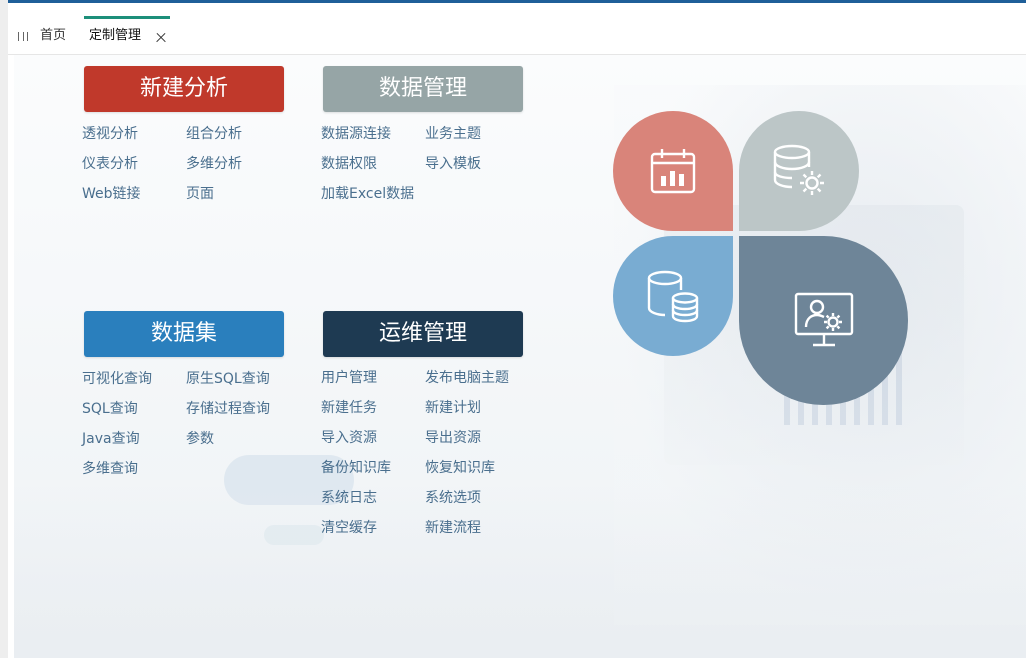  Describe the element at coordinates (453, 437) in the screenshot. I see `export-resources-link: 导出资源` at that location.